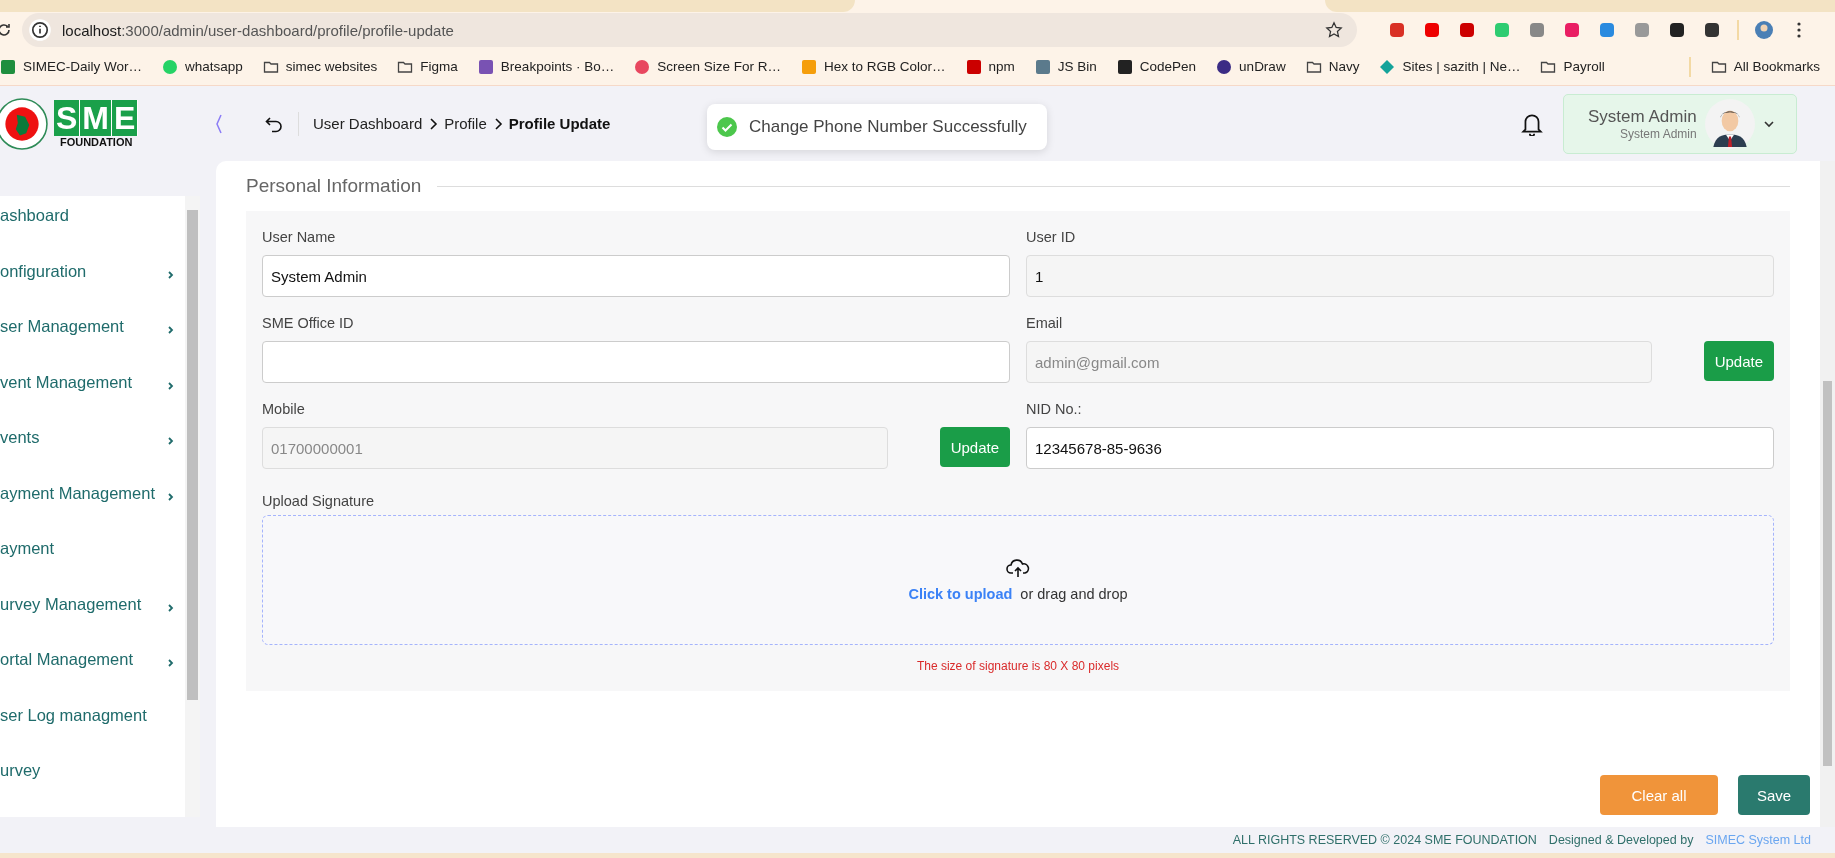  Describe the element at coordinates (96, 123) in the screenshot. I see `logo-text: S M E FOUNDATION` at that location.